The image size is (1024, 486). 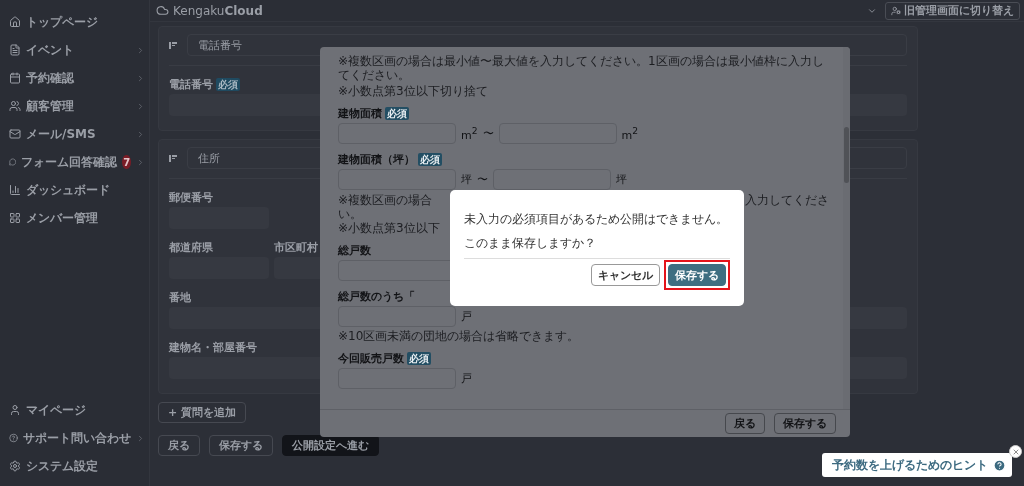 I want to click on note-text: ※10区画未満の団地の場合は省略できます。, so click(x=459, y=336).